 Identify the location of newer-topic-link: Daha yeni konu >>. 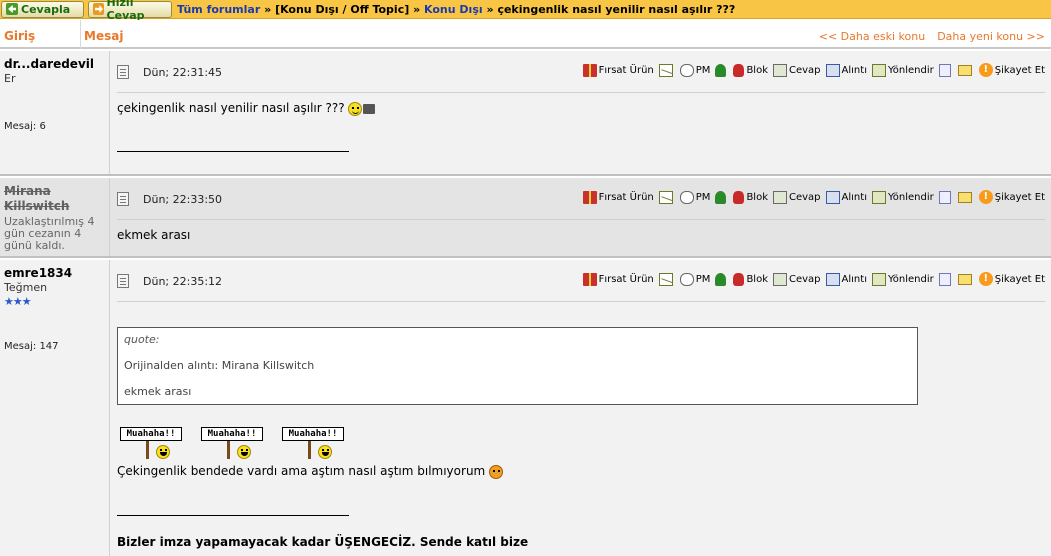
(991, 36).